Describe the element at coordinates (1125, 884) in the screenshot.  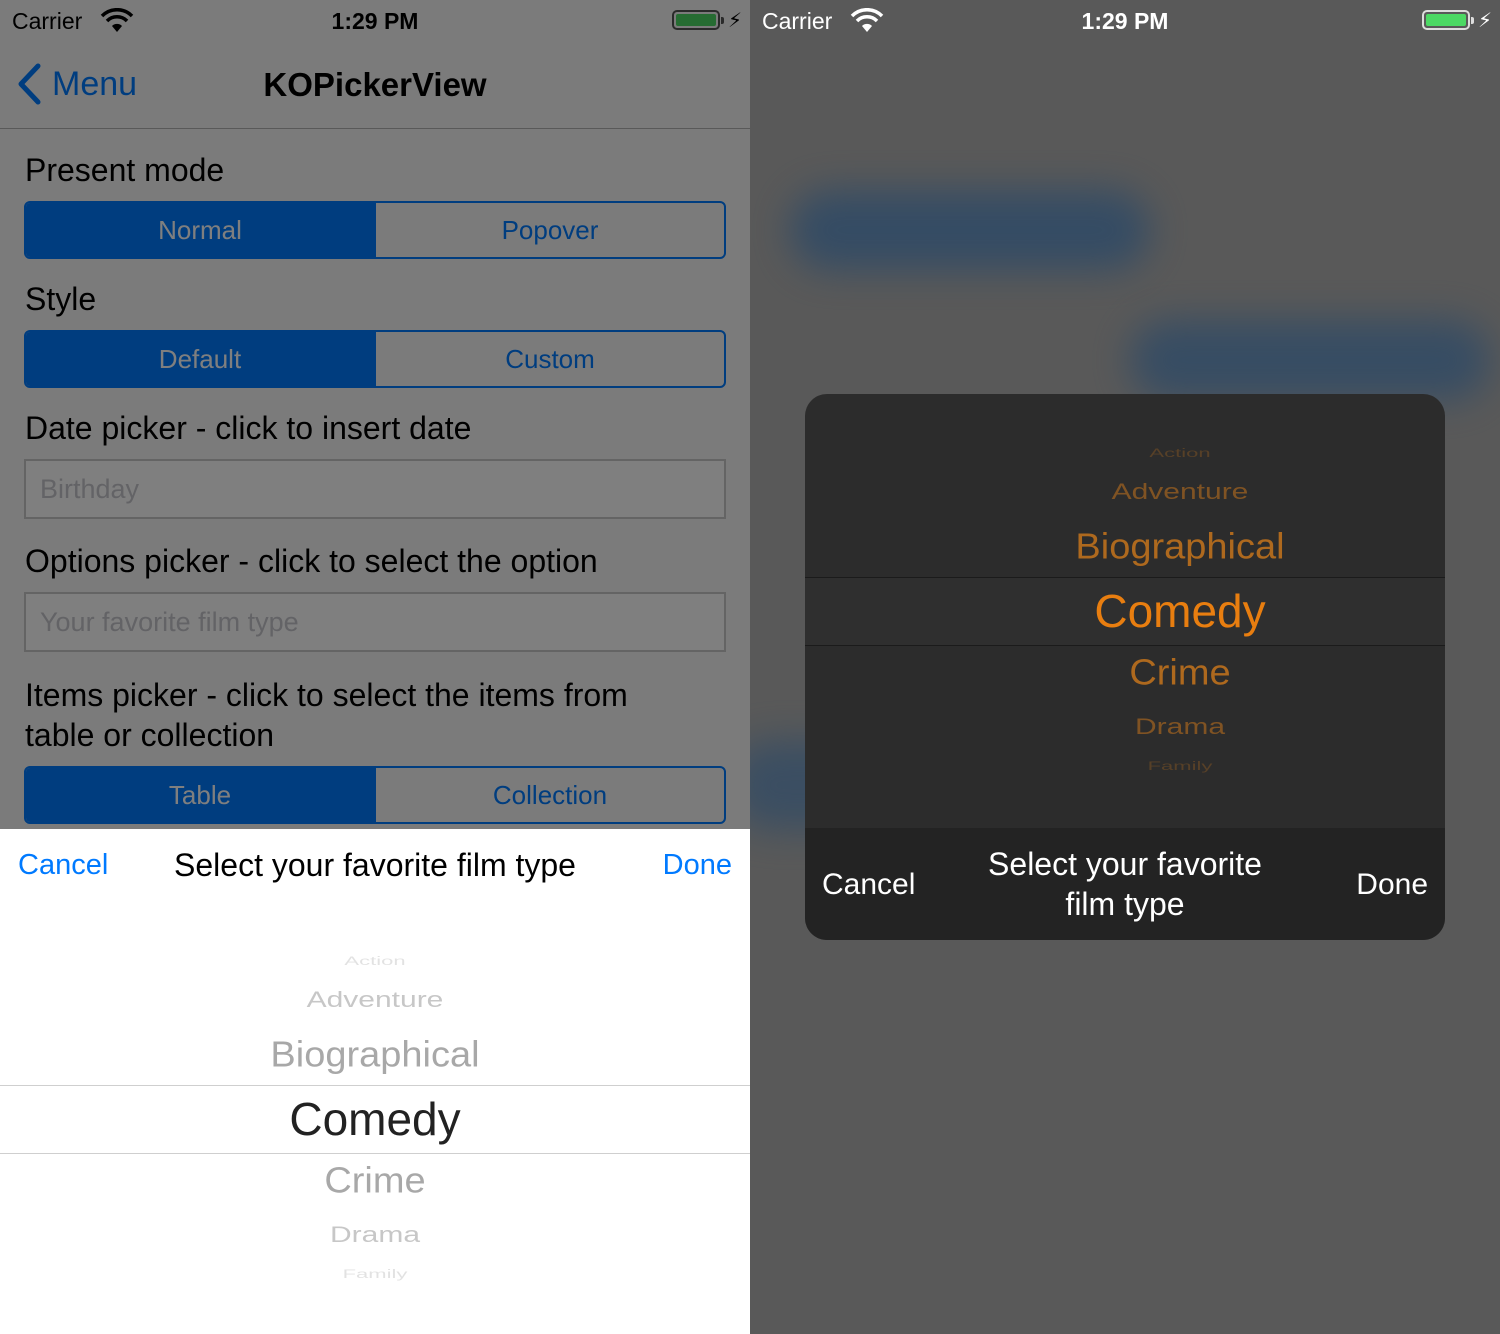
I see `popup-title: Select your favorite film type` at that location.